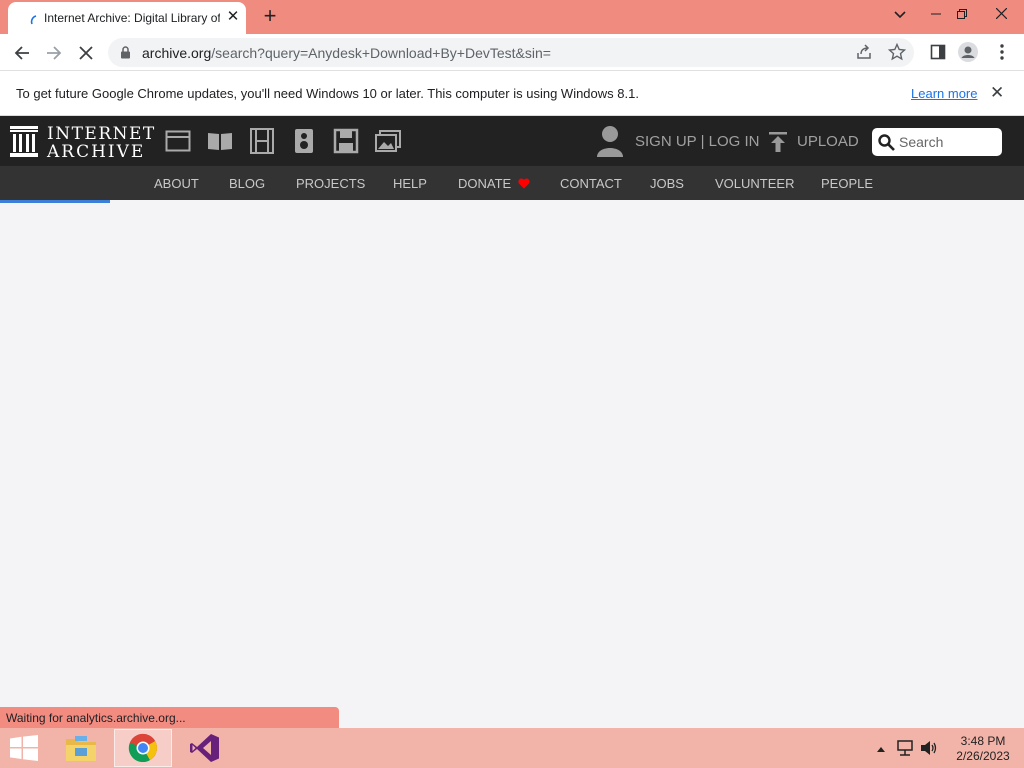 Image resolution: width=1024 pixels, height=768 pixels. Describe the element at coordinates (847, 183) in the screenshot. I see `nav-people: PEOPLE` at that location.